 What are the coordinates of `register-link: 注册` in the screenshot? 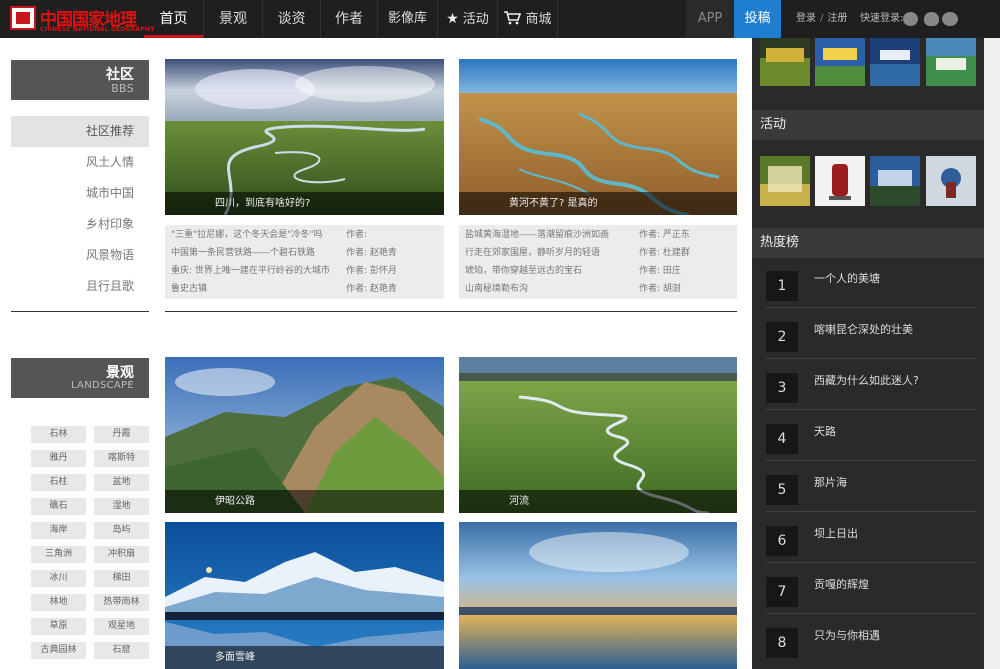 It's located at (837, 18).